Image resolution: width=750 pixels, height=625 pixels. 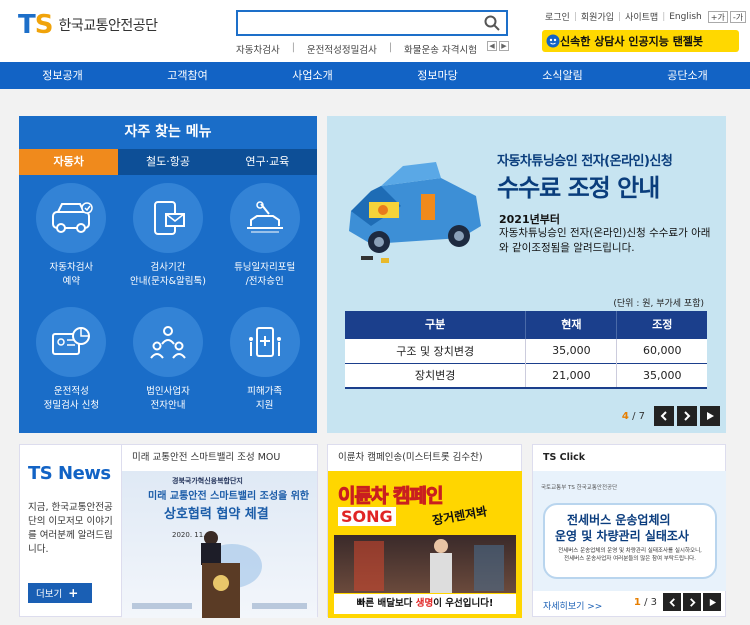 I want to click on keyword-link: 운전적성정밀검사, so click(x=342, y=49).